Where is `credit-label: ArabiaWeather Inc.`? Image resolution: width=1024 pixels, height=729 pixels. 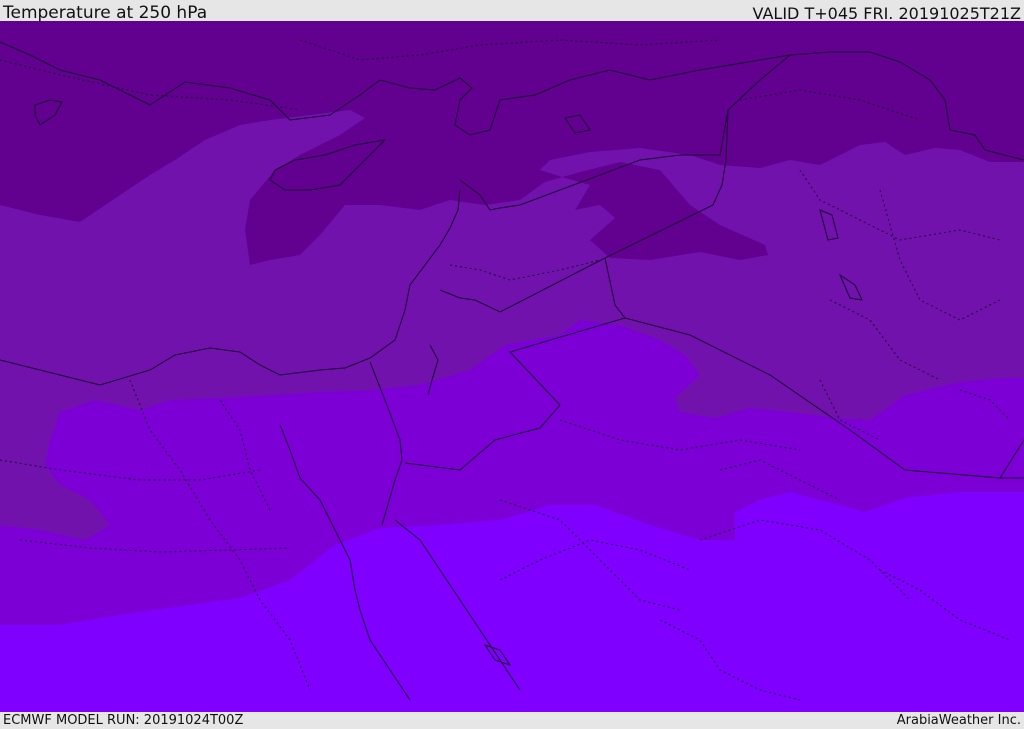
credit-label: ArabiaWeather Inc. is located at coordinates (958, 720).